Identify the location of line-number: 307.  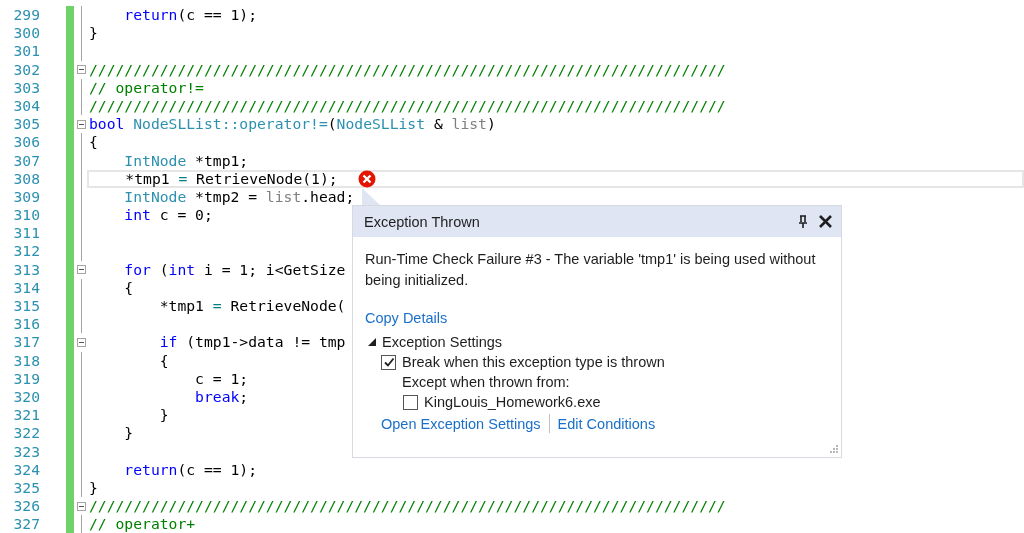
(26, 160).